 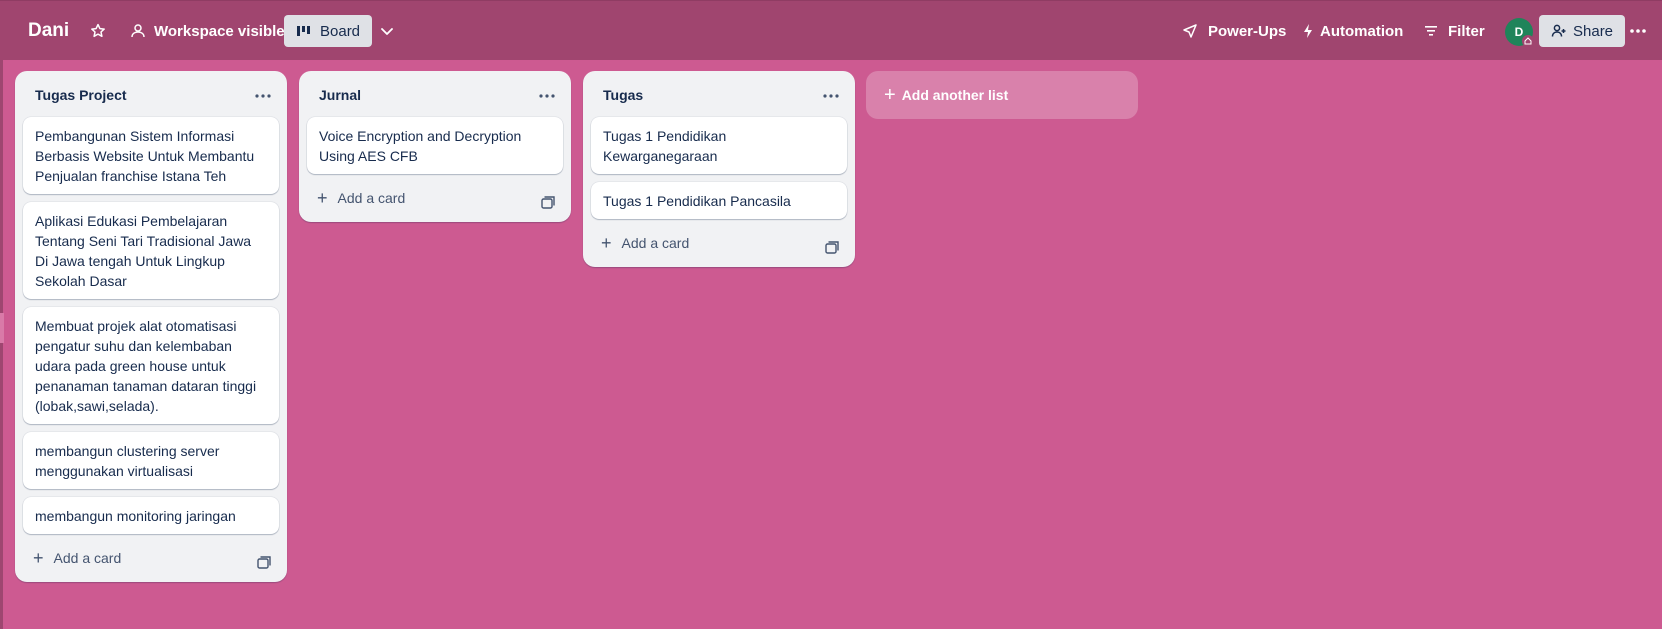 What do you see at coordinates (340, 95) in the screenshot?
I see `list-title: Jurnal` at bounding box center [340, 95].